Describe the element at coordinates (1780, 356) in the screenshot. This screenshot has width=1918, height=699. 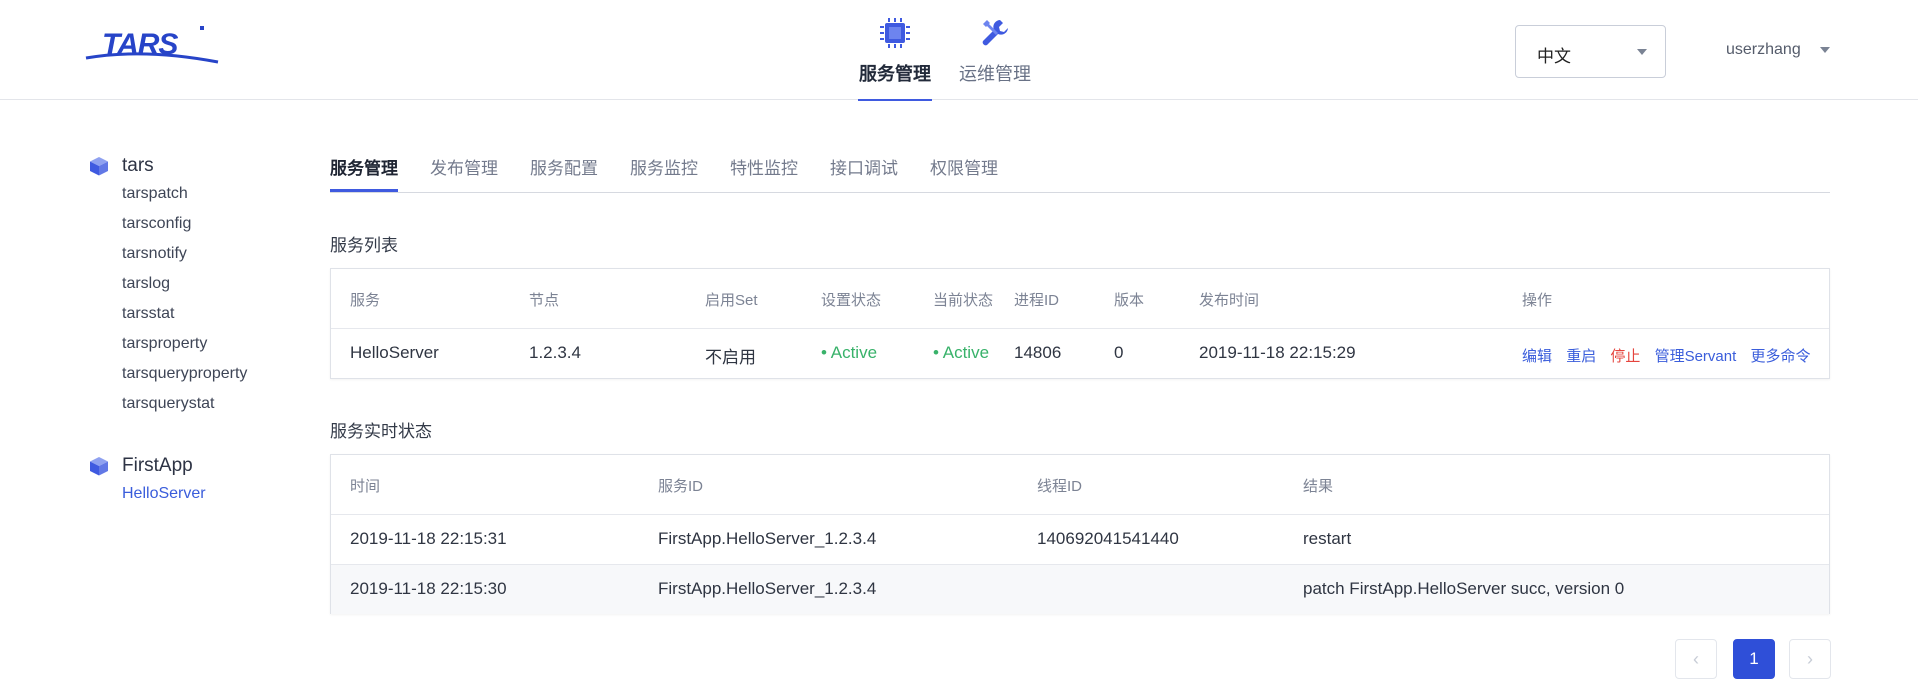
I see `more-commands-link: 更多命令` at that location.